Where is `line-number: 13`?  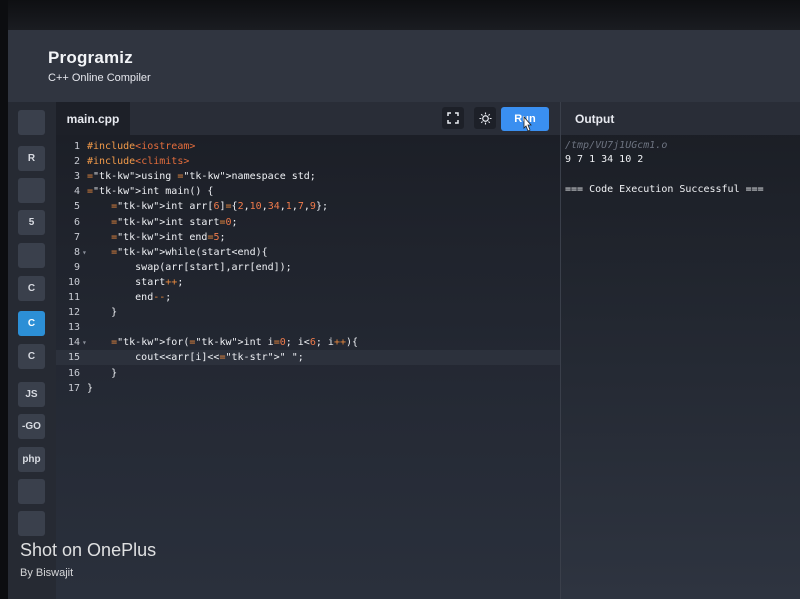
line-number: 13 is located at coordinates (73, 328).